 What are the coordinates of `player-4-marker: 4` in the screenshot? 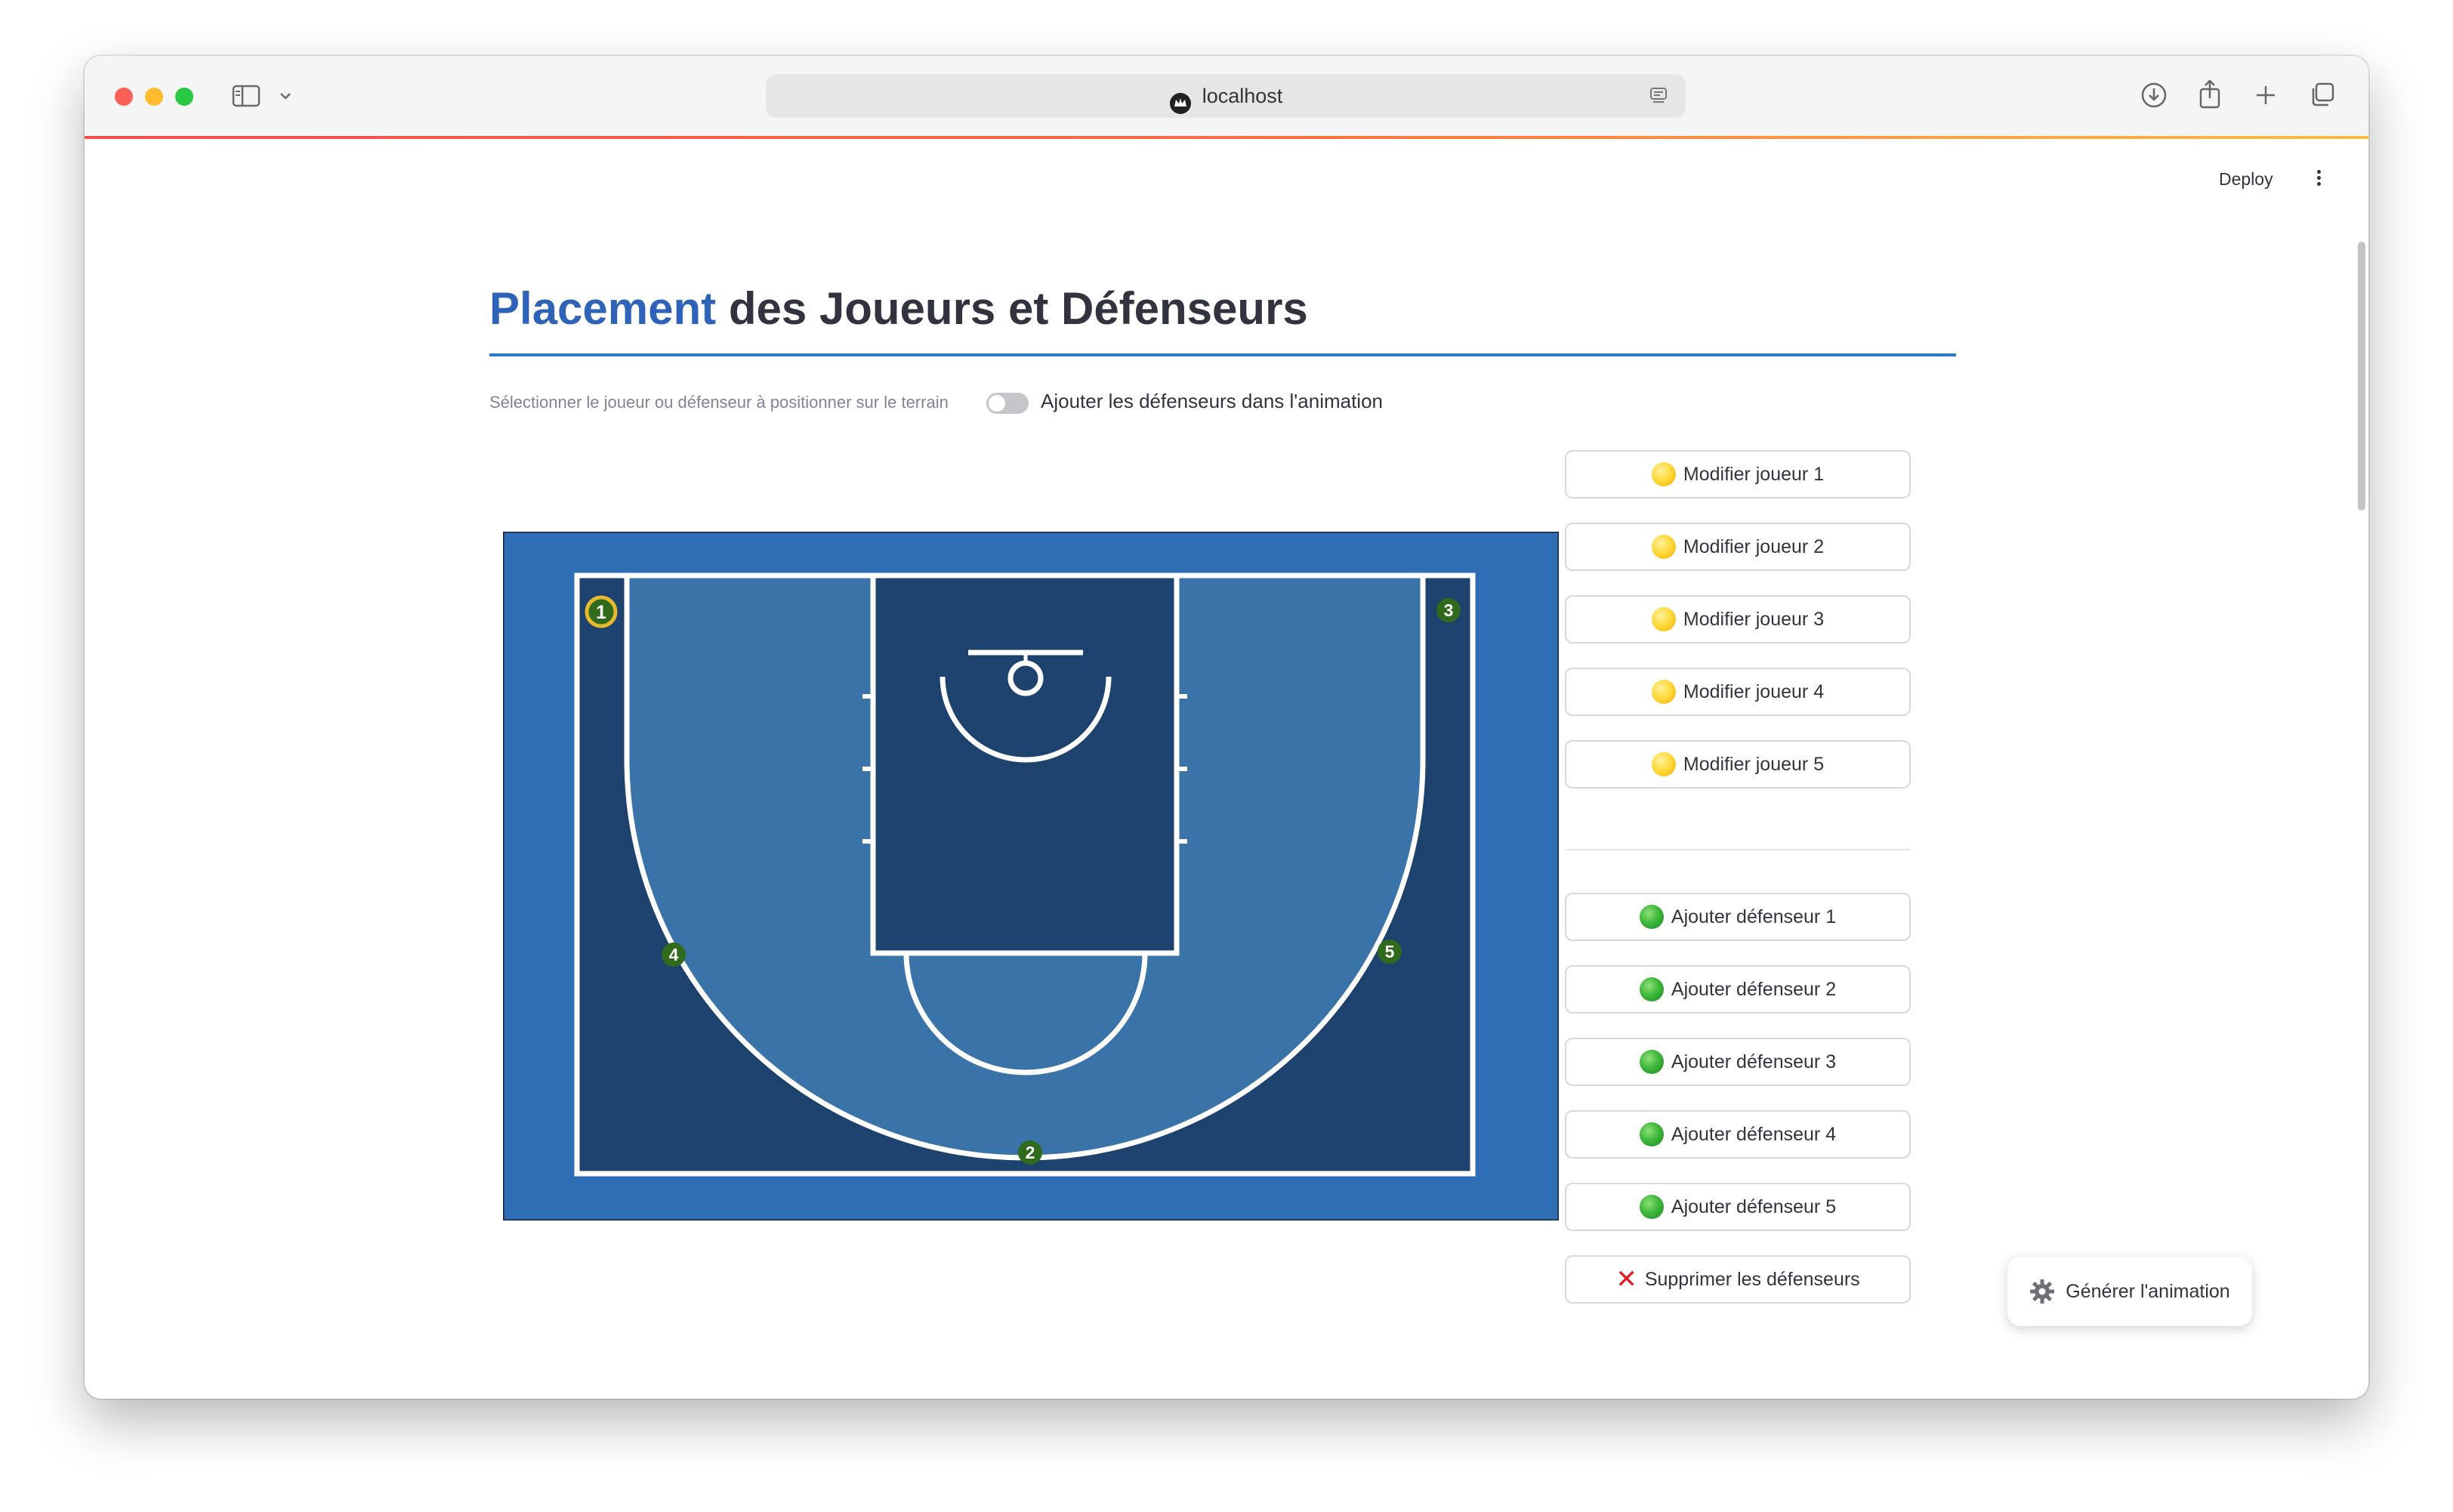 It's located at (674, 955).